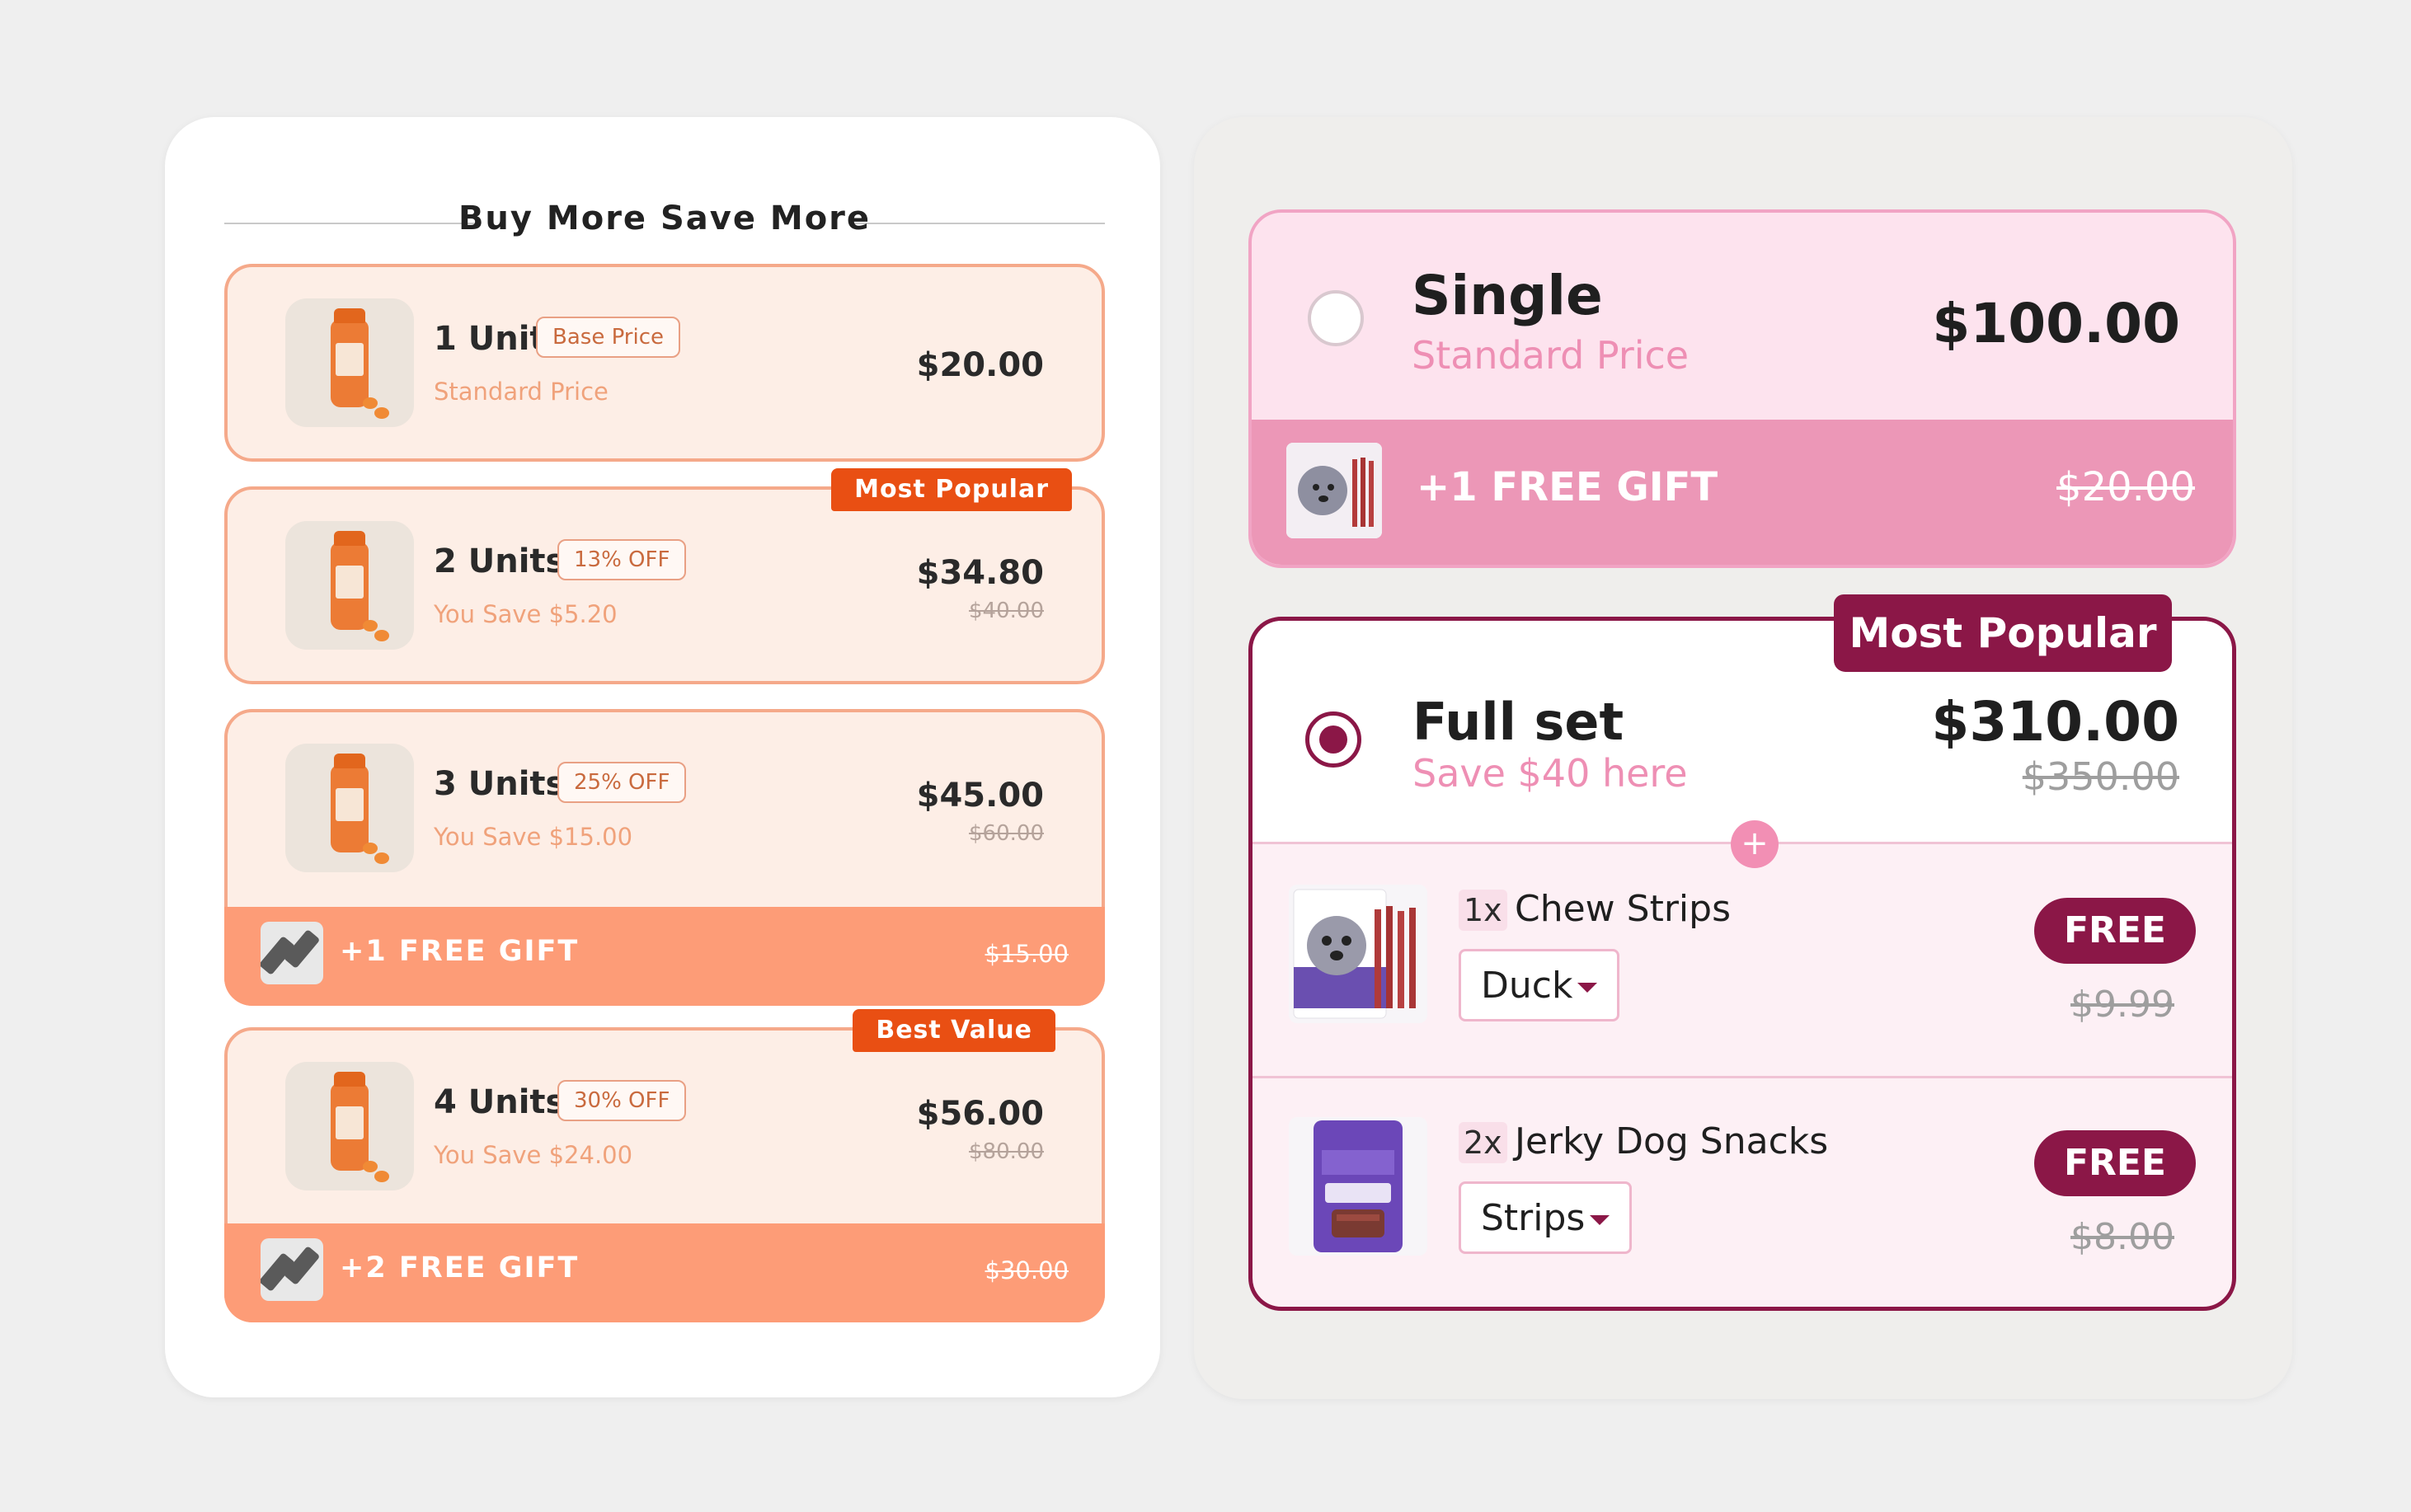  Describe the element at coordinates (665, 1273) in the screenshot. I see `free-gift-bar: +2 FREE GIFT $30.00` at that location.